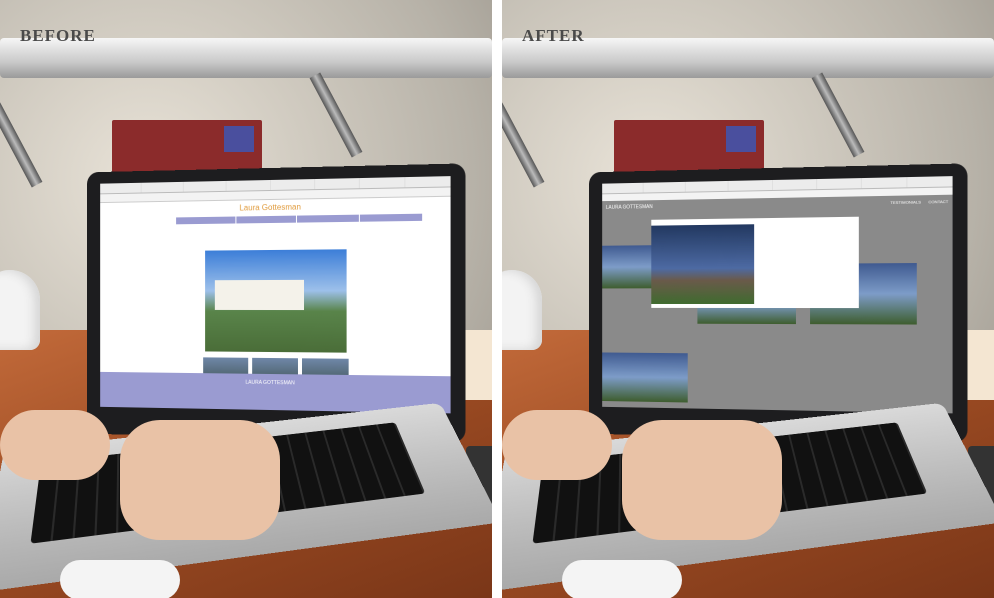 The height and width of the screenshot is (598, 994). What do you see at coordinates (553, 36) in the screenshot?
I see `after-label: AFTER` at bounding box center [553, 36].